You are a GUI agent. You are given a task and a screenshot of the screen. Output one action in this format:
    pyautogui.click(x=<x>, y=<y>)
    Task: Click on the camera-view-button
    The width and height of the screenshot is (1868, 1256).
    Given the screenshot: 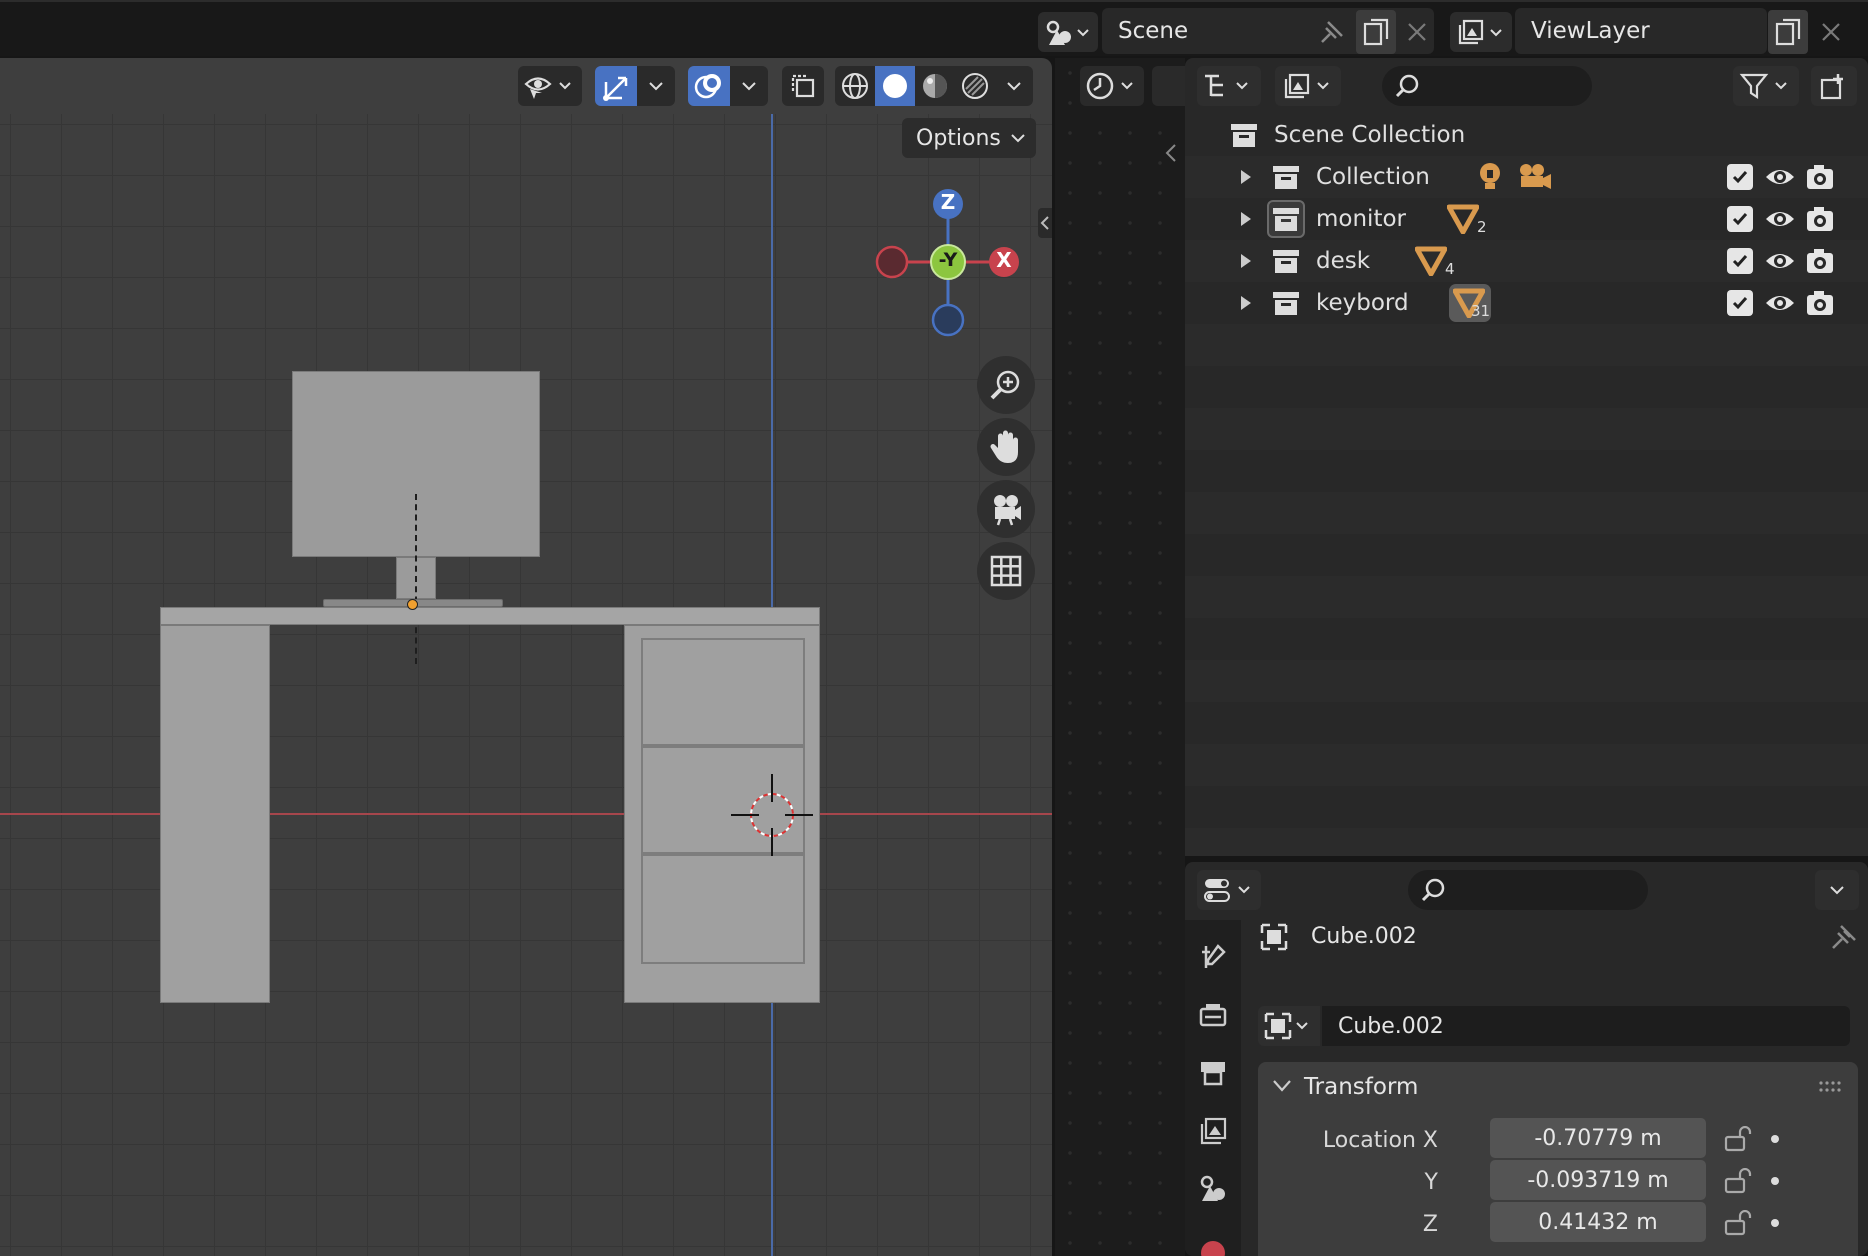 What is the action you would take?
    pyautogui.click(x=1006, y=509)
    